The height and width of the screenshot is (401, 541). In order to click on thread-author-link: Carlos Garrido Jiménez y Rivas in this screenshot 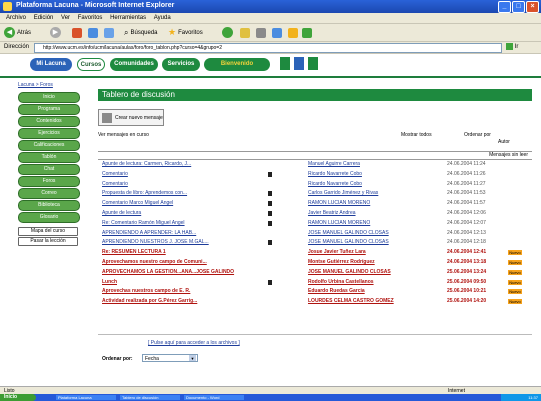, I will do `click(383, 193)`.